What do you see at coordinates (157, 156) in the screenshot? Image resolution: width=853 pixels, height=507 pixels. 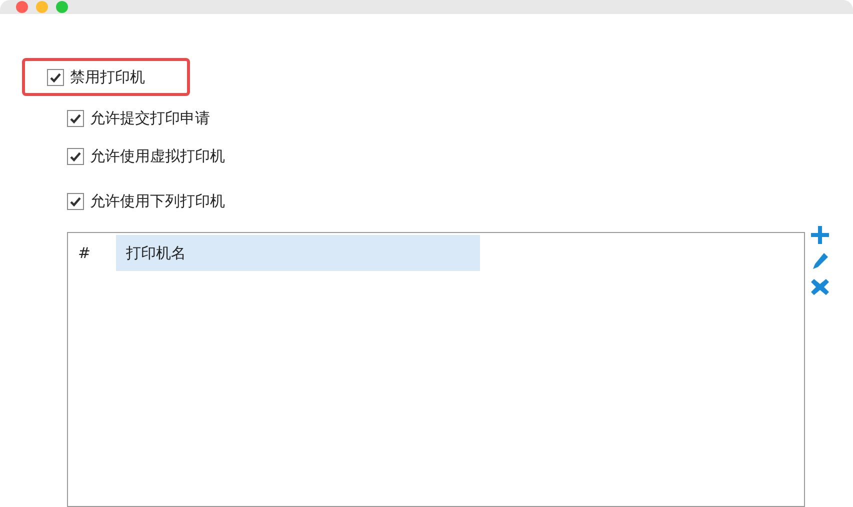 I see `checkbox-label: 允许使用虚拟打印机` at bounding box center [157, 156].